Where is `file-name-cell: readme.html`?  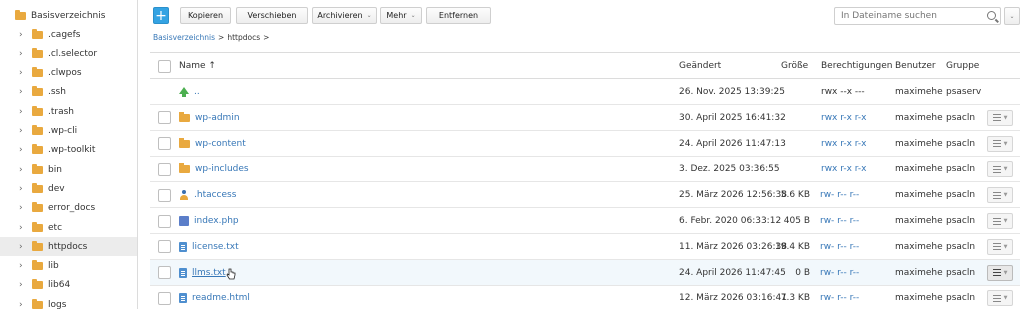
file-name-cell: readme.html is located at coordinates (214, 297).